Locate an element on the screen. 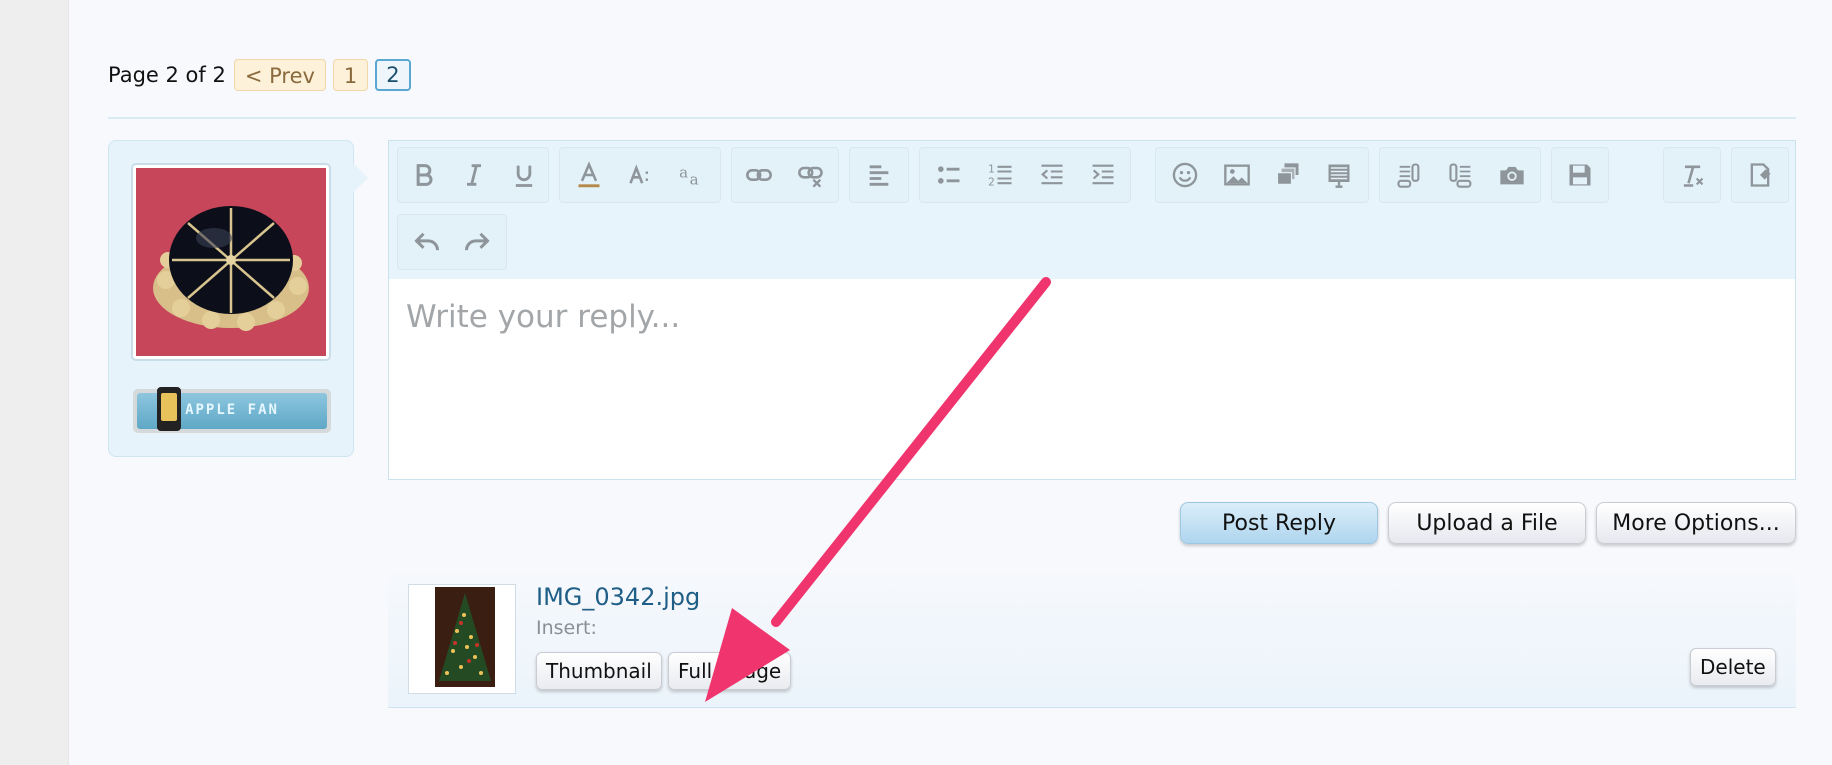 The width and height of the screenshot is (1832, 765). page-info: Page 2 of 2 is located at coordinates (167, 75).